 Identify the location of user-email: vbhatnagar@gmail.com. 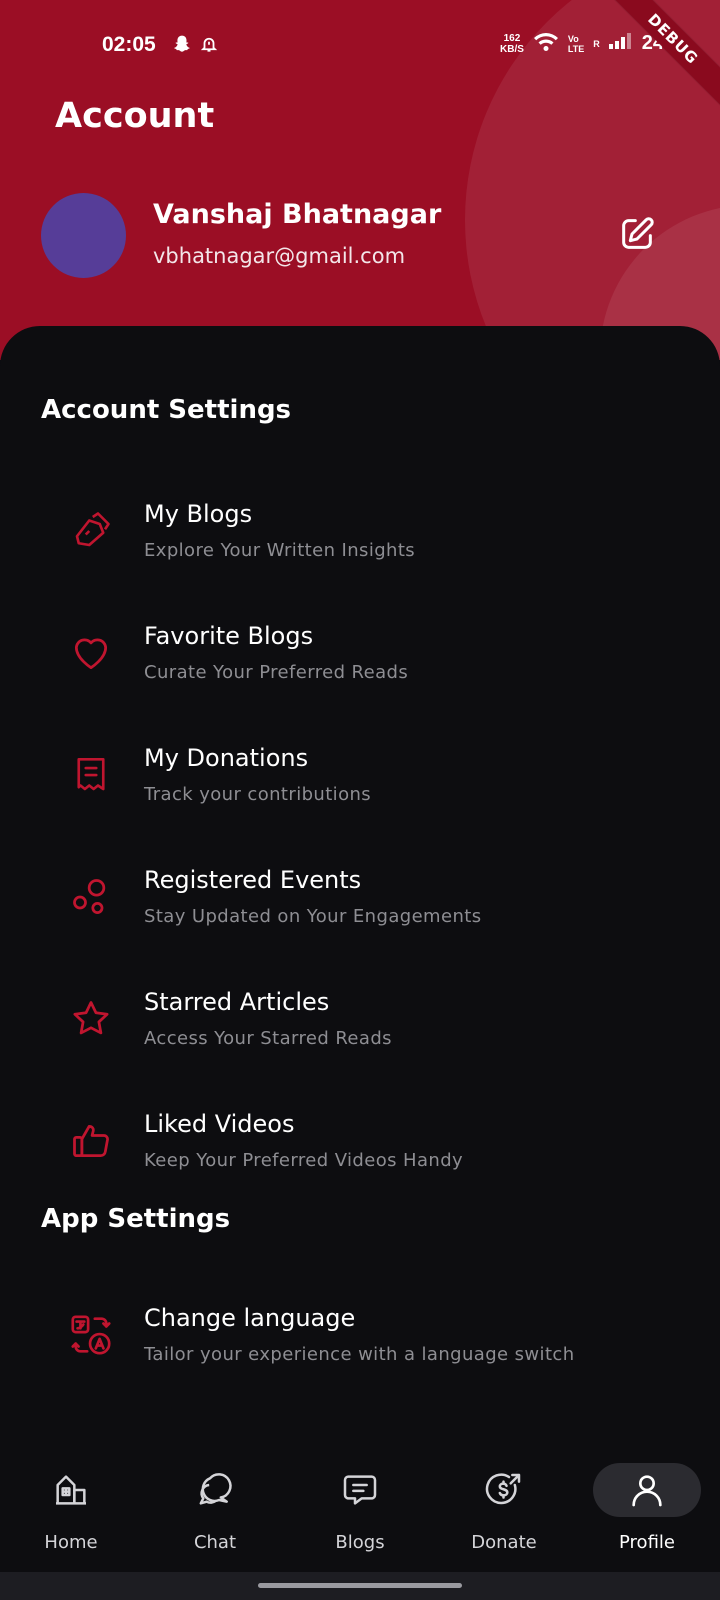
(279, 256).